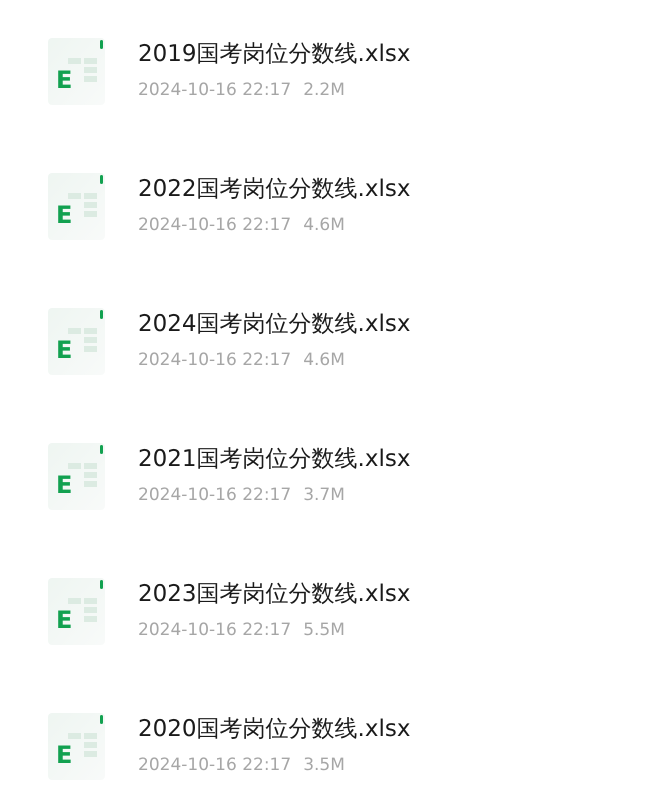  What do you see at coordinates (324, 630) in the screenshot?
I see `file-size: 5.5M` at bounding box center [324, 630].